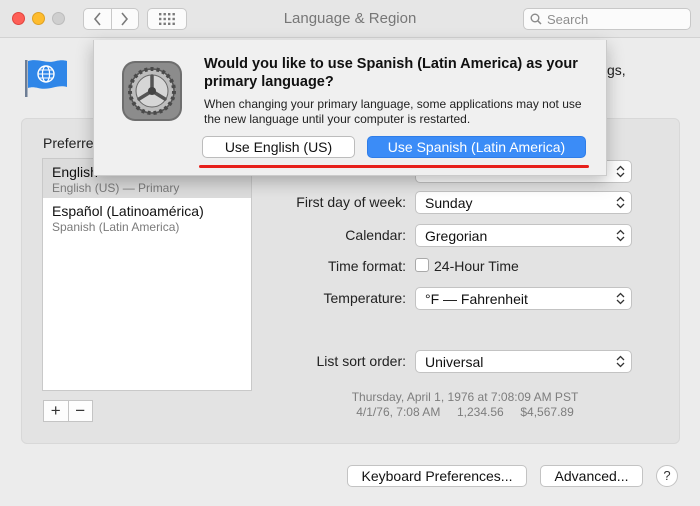 The height and width of the screenshot is (506, 700). I want to click on temperature-label: Temperature:, so click(364, 298).